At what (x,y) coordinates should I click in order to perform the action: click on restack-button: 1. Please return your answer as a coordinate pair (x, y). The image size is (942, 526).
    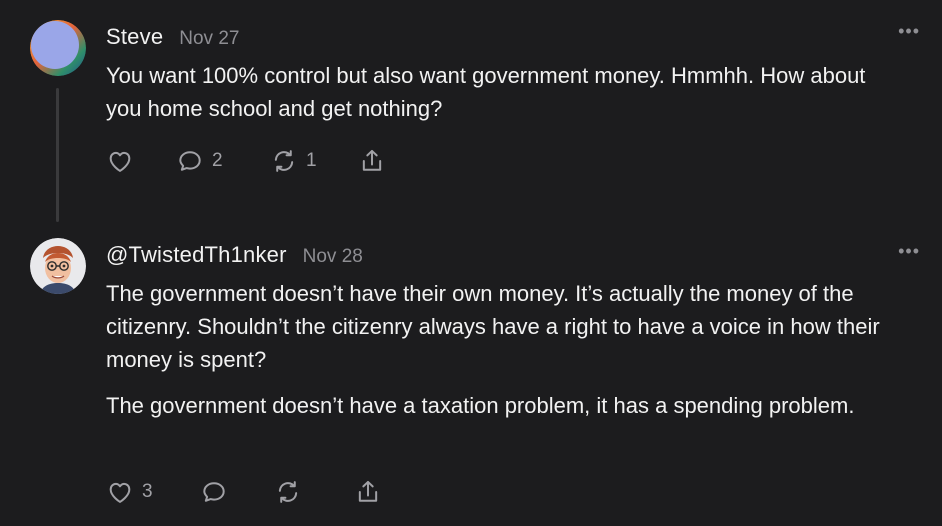
    Looking at the image, I should click on (314, 161).